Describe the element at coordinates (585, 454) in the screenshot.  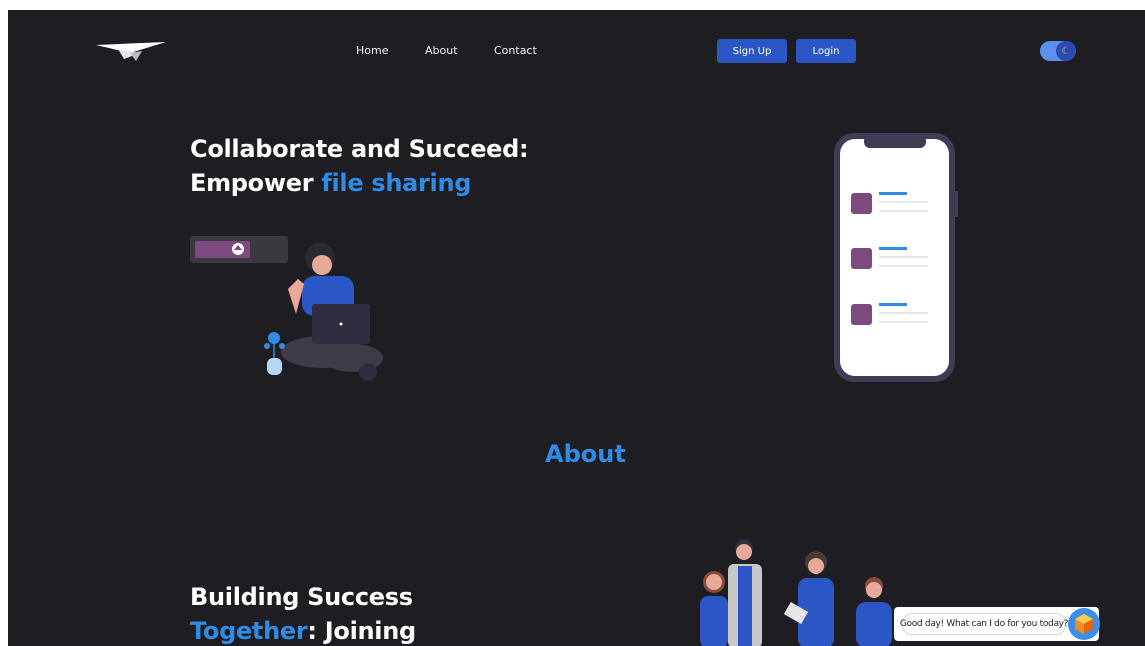
I see `about-heading: About` at that location.